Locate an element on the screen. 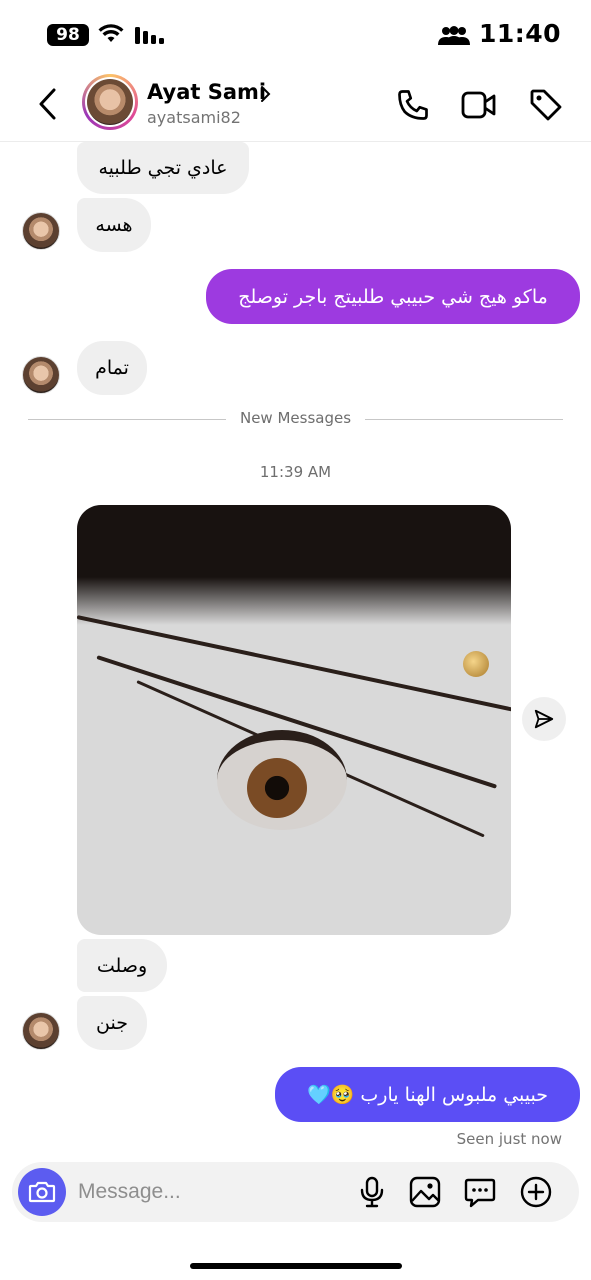  outgoing-message: ماكو هيج شي حبيبي طلبيتج باجر توصلج is located at coordinates (393, 296).